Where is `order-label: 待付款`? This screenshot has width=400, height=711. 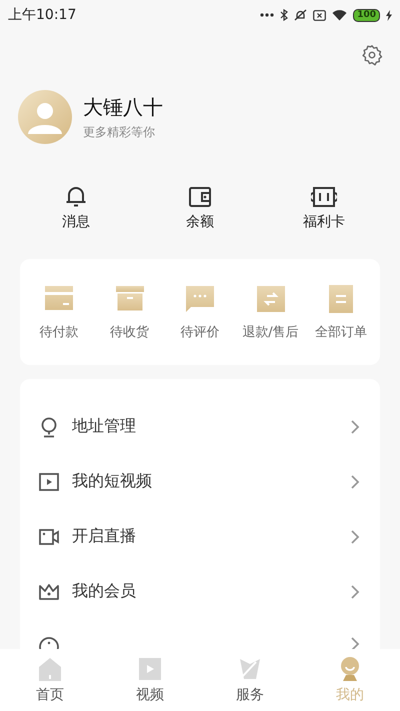
order-label: 待付款 is located at coordinates (59, 332).